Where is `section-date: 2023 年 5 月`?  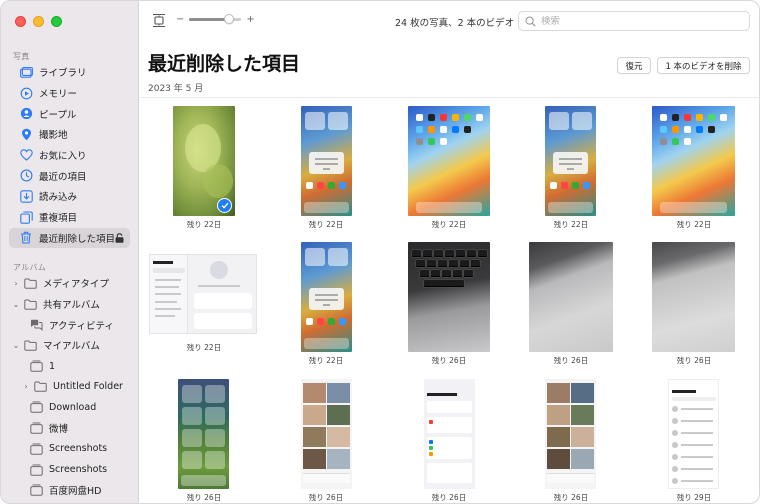 section-date: 2023 年 5 月 is located at coordinates (176, 89).